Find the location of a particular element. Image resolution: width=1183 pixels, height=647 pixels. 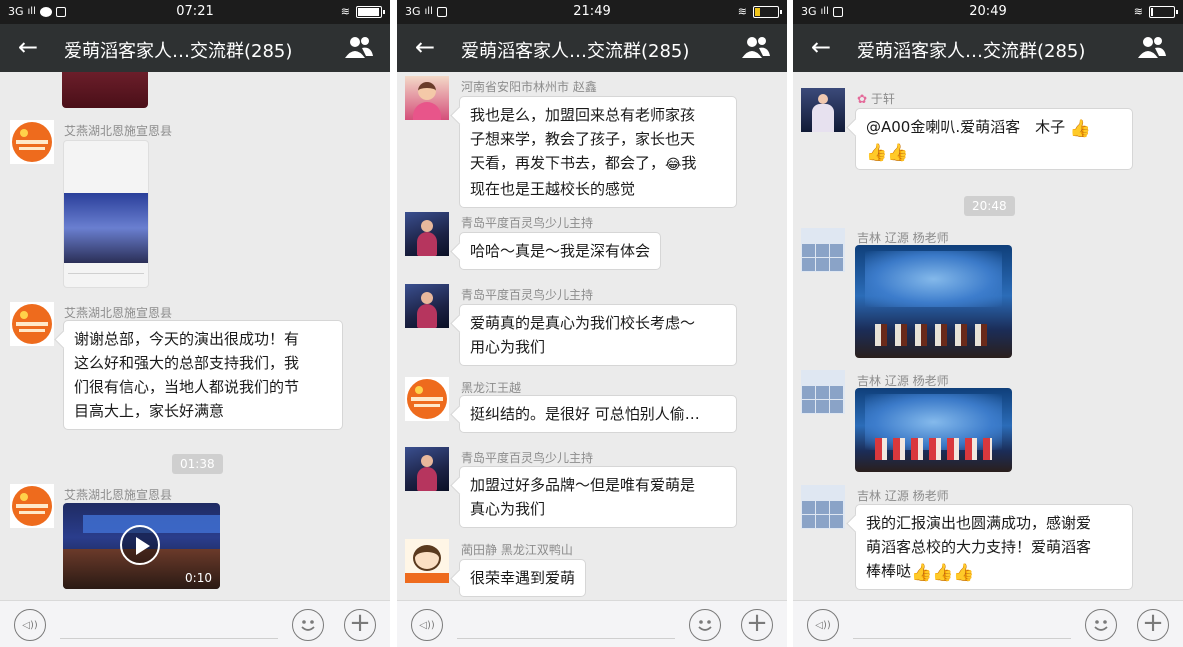

message-bubble: @A00金喇叭.爱萌滔客 木子 👍 👍👍 is located at coordinates (994, 139).